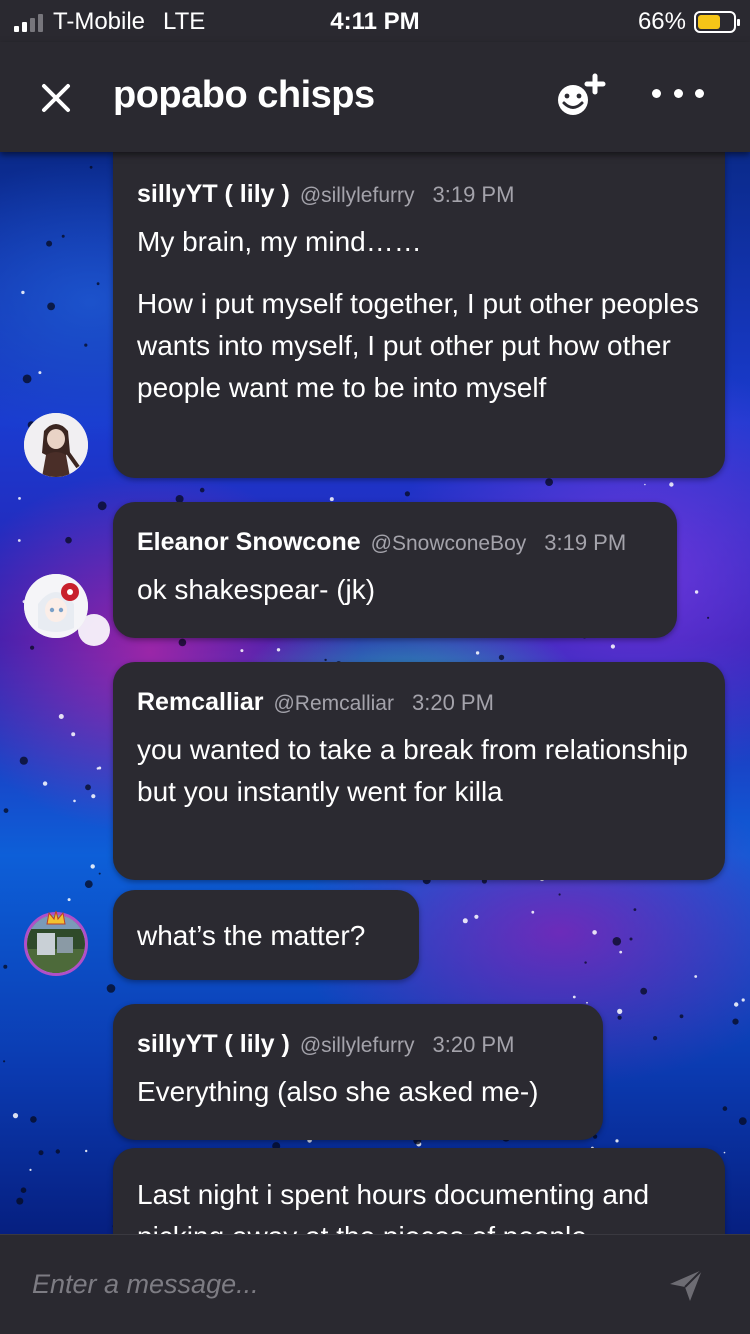 This screenshot has width=750, height=1334. I want to click on battery-icon, so click(717, 22).